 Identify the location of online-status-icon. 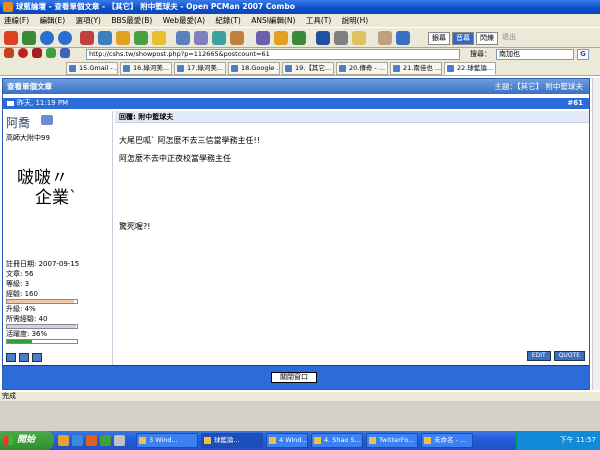
(47, 120).